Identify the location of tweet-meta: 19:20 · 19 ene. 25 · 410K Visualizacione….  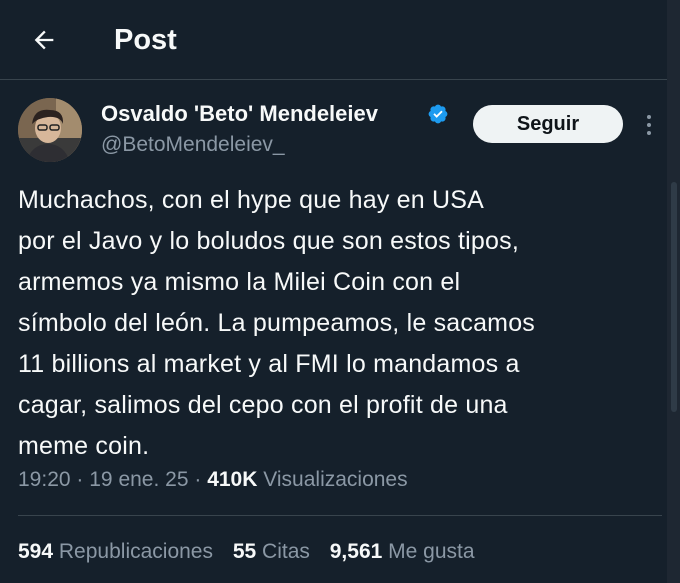
(213, 480).